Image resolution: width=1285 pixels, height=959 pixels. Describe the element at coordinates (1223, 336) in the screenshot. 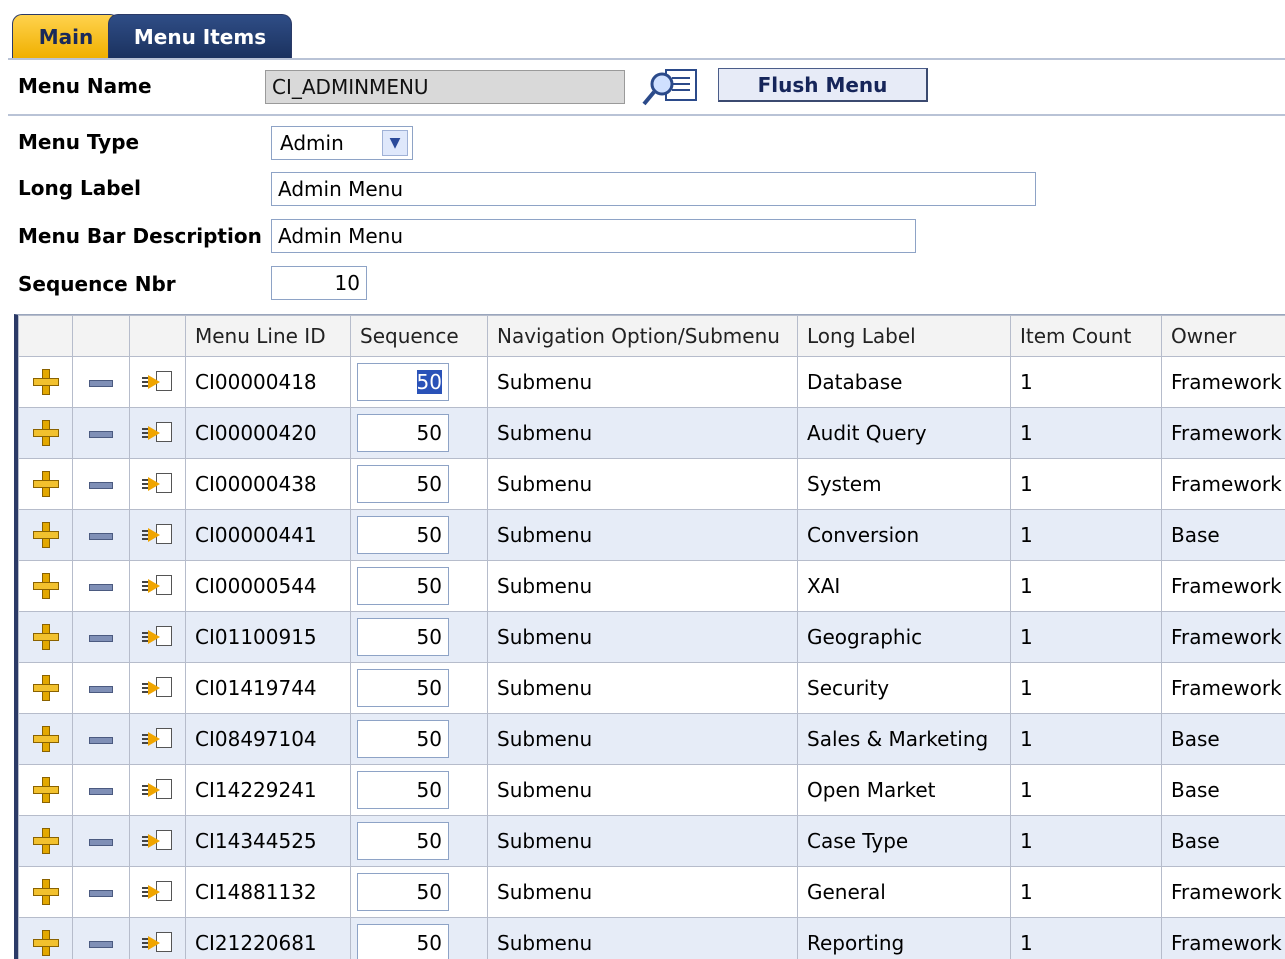

I see `col-header-owner: Owner` at that location.